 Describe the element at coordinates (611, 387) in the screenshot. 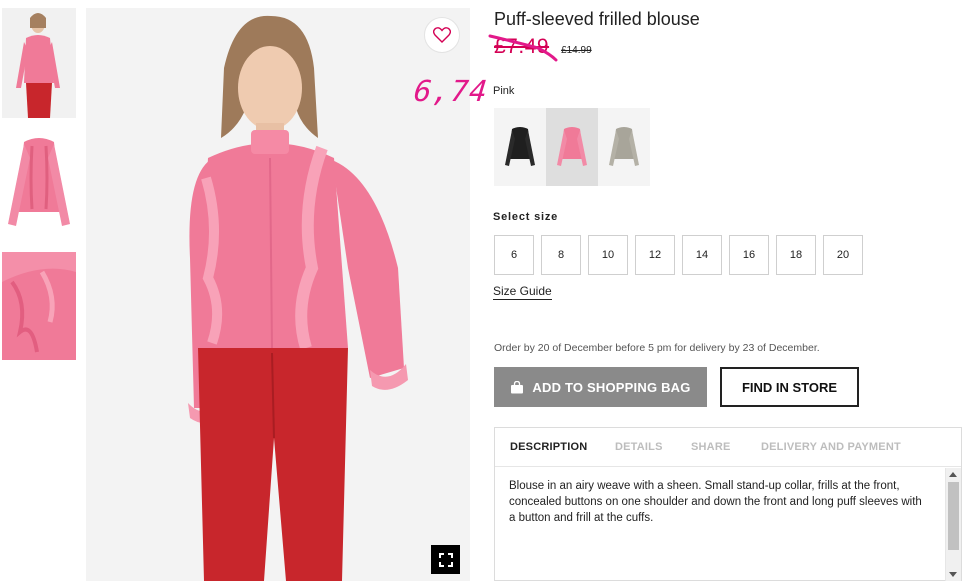

I see `add-to-bag-label: ADD TO SHOPPING BAG` at that location.